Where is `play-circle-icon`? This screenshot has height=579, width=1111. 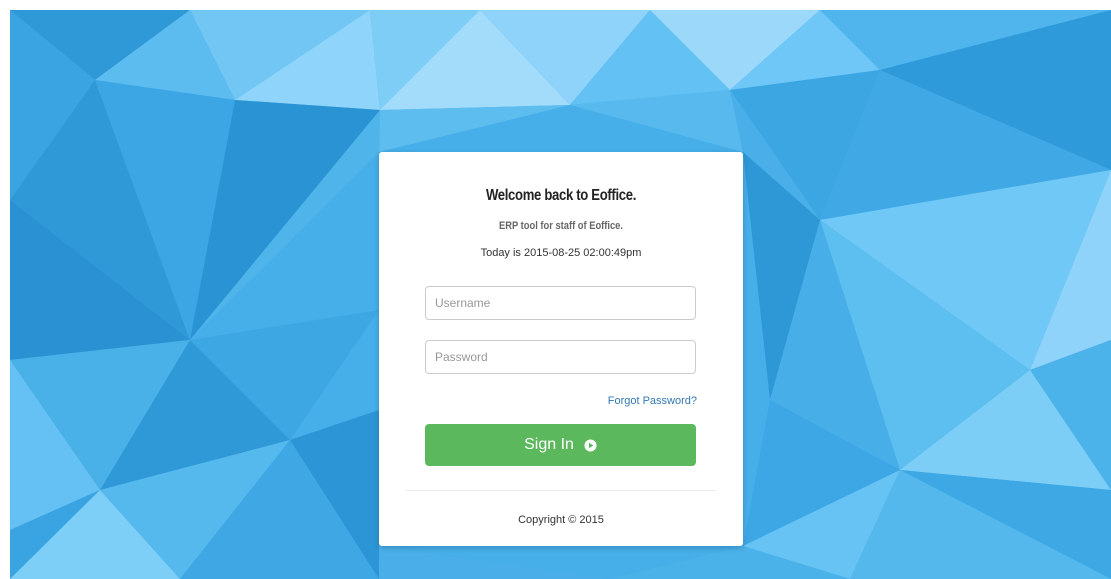
play-circle-icon is located at coordinates (590, 445).